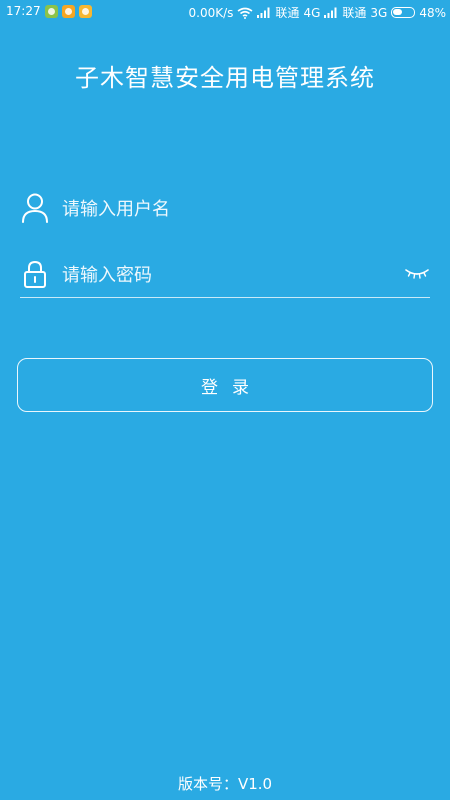 Image resolution: width=450 pixels, height=800 pixels. Describe the element at coordinates (232, 275) in the screenshot. I see `password-input` at that location.